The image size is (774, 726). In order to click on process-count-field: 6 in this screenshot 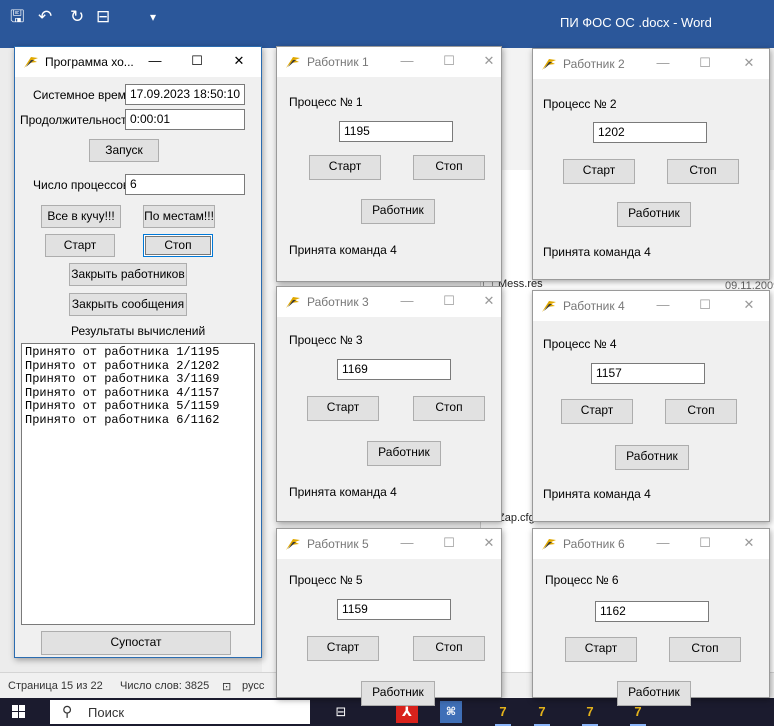, I will do `click(185, 184)`.